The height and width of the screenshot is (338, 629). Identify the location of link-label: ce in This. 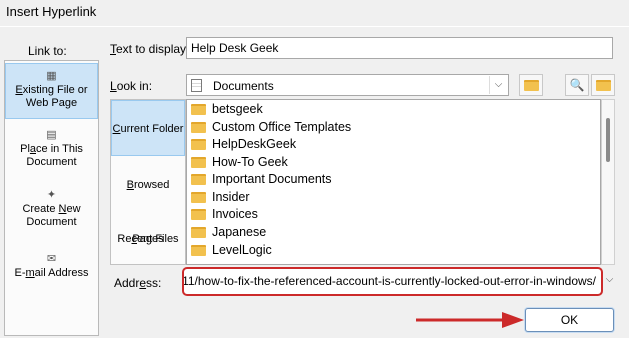
(59, 149).